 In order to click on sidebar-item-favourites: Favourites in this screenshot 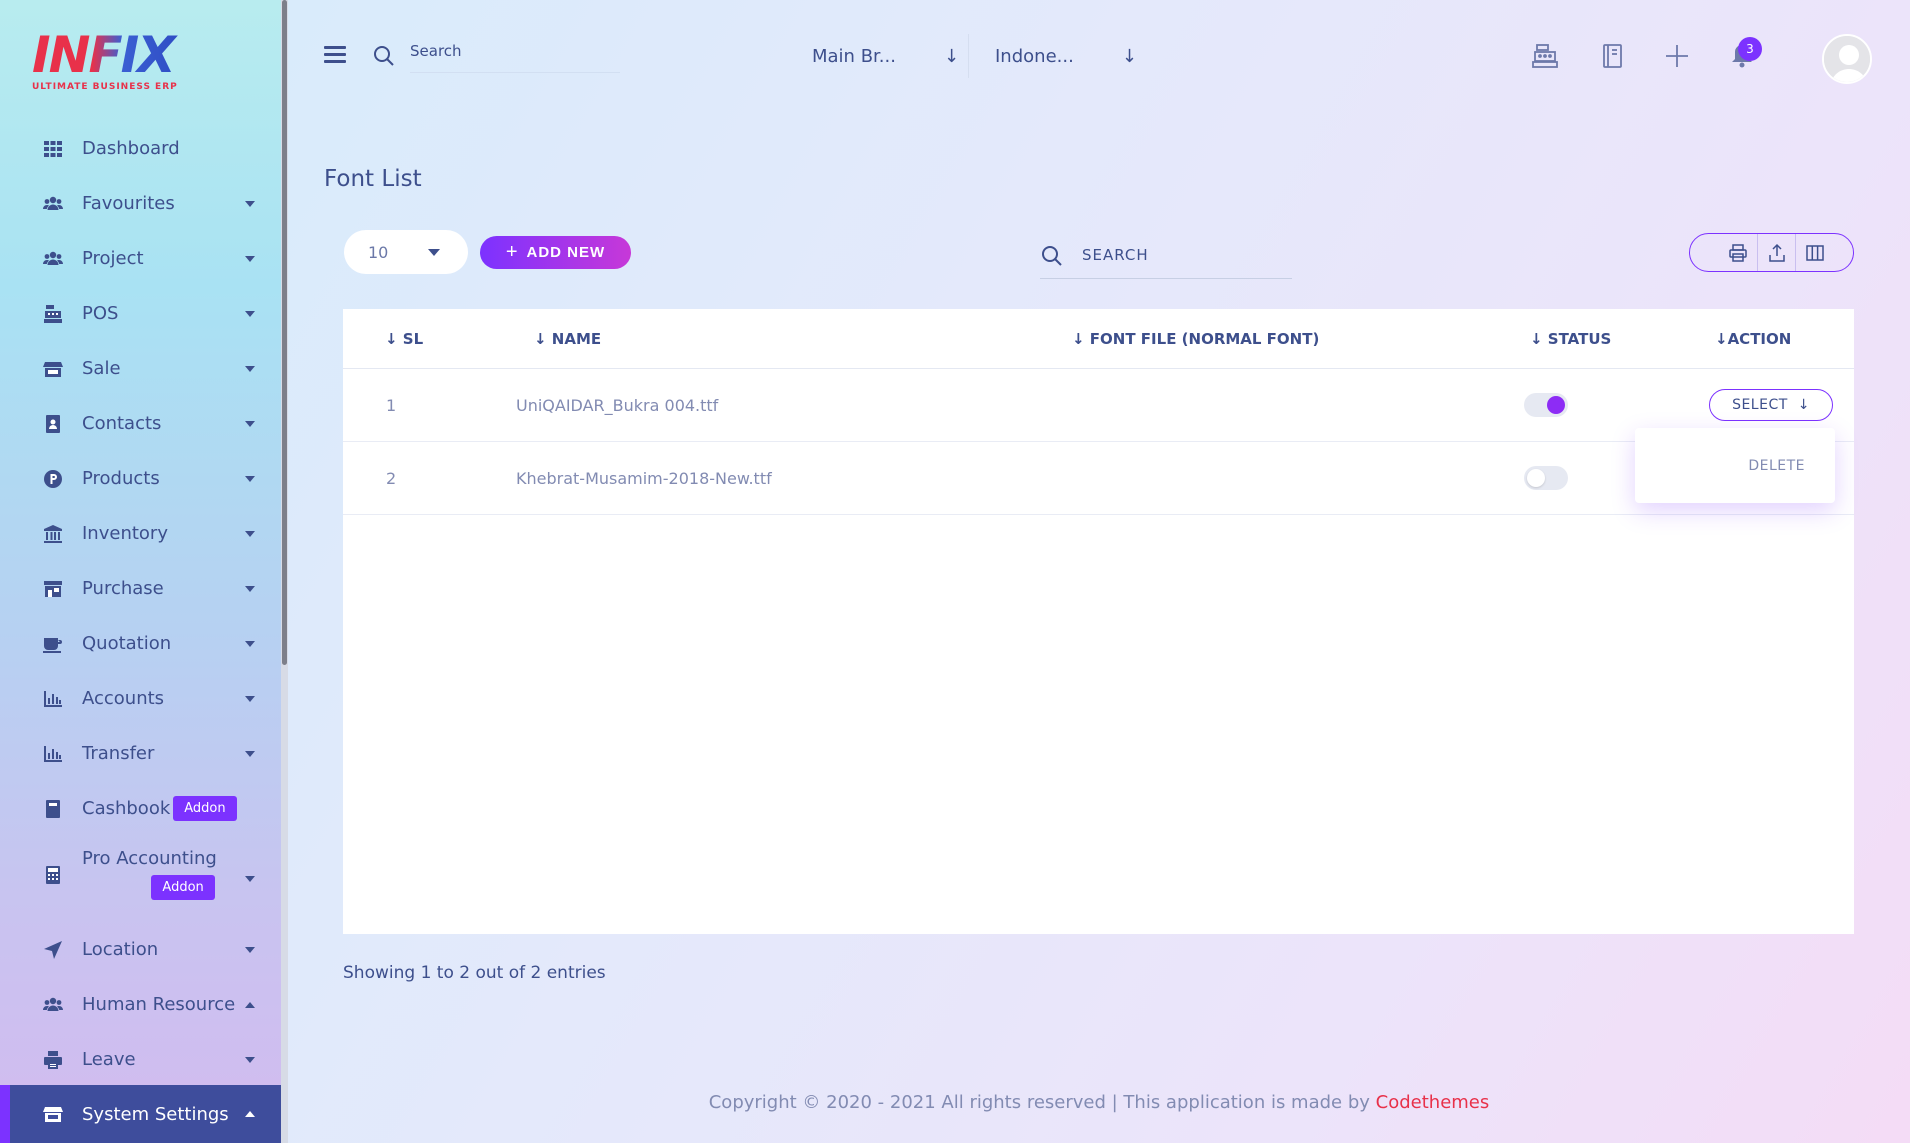, I will do `click(140, 203)`.